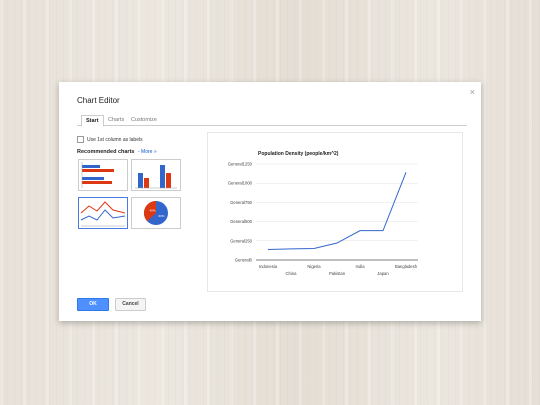 The width and height of the screenshot is (540, 405). What do you see at coordinates (116, 120) in the screenshot?
I see `tab-charts: Charts` at bounding box center [116, 120].